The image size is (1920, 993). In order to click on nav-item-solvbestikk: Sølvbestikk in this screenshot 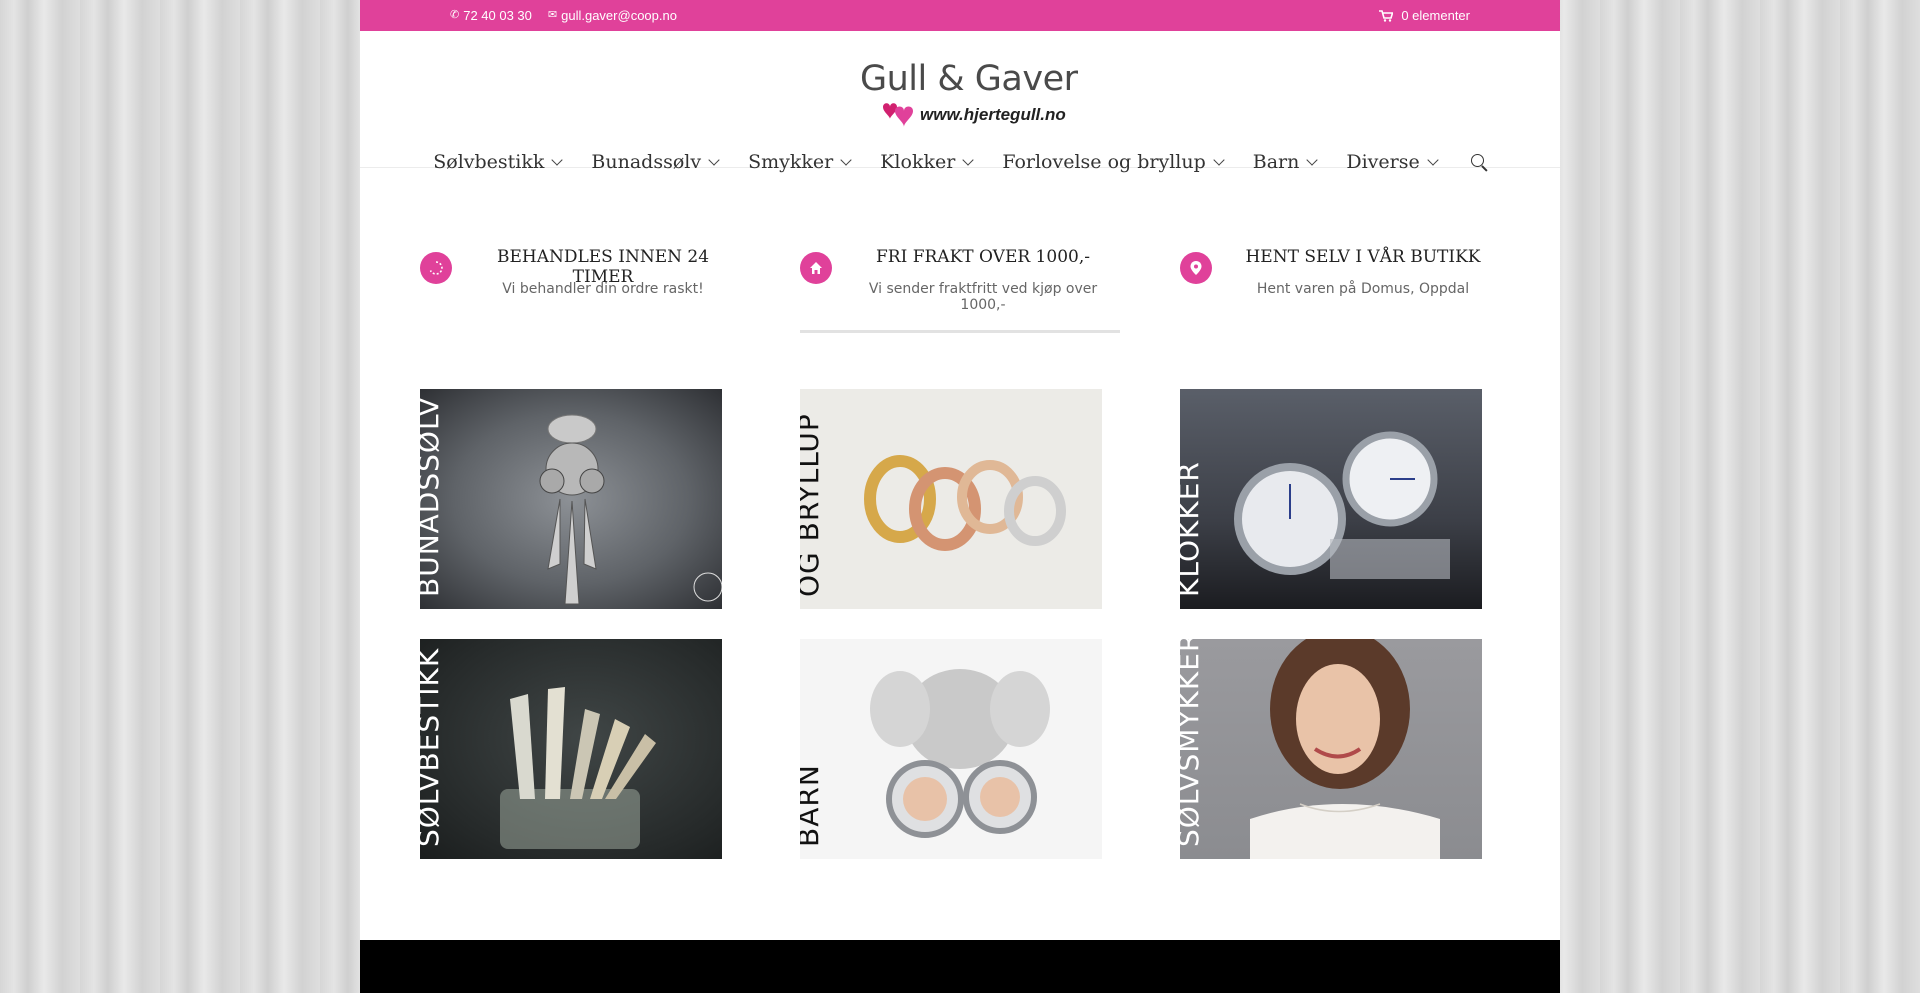, I will do `click(498, 162)`.